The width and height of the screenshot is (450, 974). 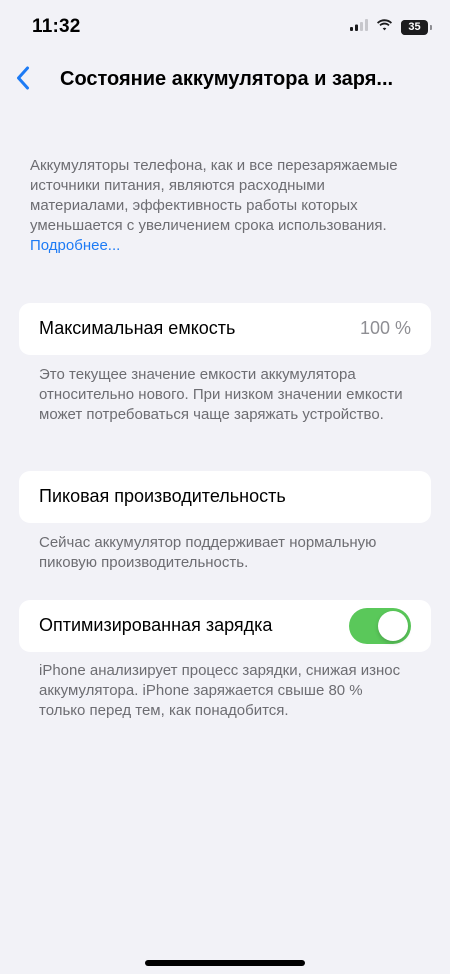 I want to click on peak-performance-card: Пиковая производительность, so click(x=225, y=497).